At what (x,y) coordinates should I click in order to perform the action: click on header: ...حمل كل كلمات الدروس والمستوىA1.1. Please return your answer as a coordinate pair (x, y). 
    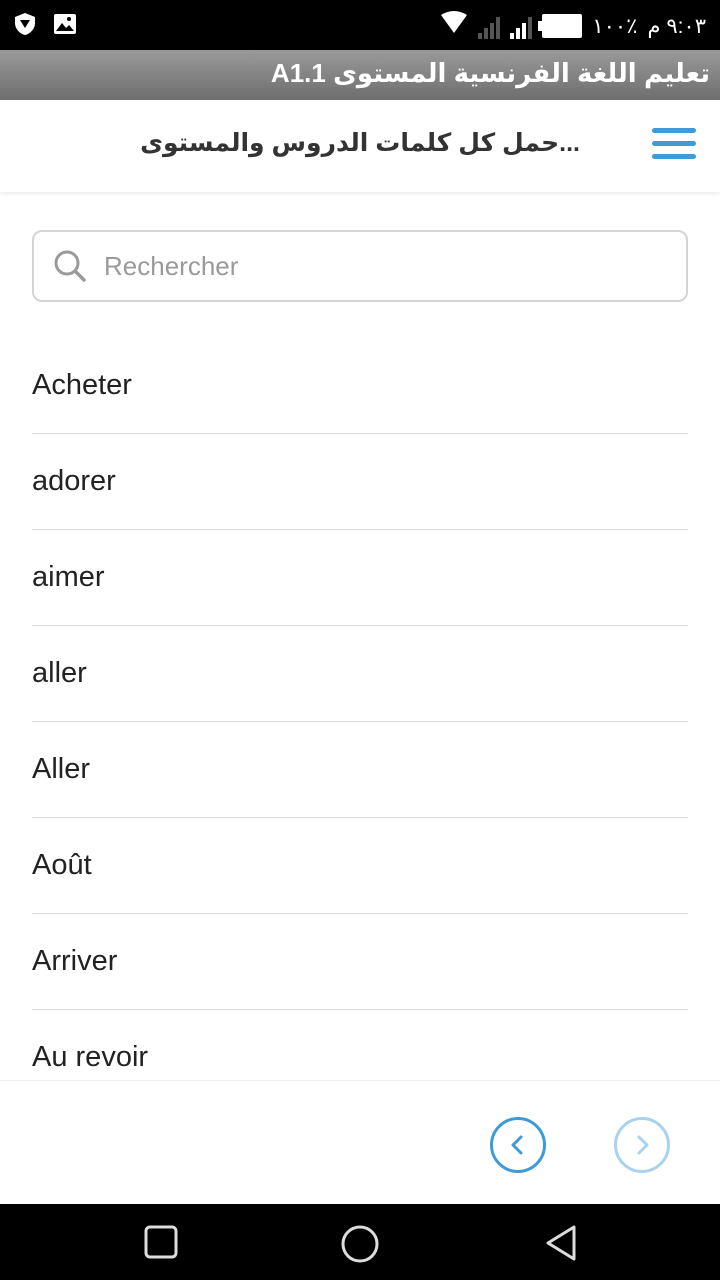
    Looking at the image, I should click on (360, 146).